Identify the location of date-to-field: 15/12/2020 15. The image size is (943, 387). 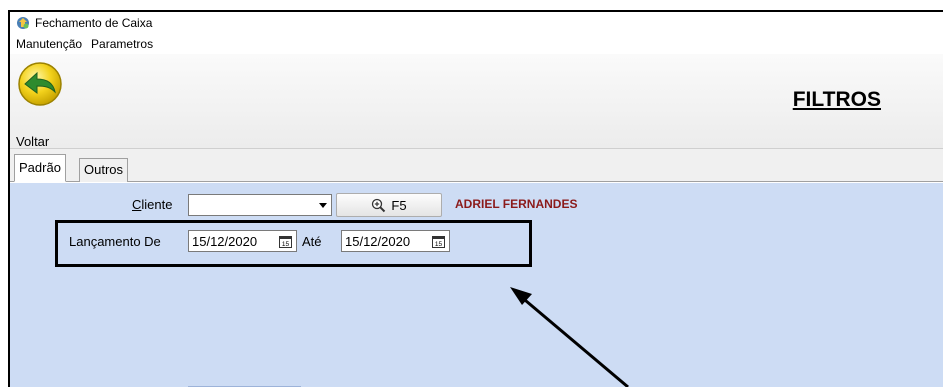
(395, 241).